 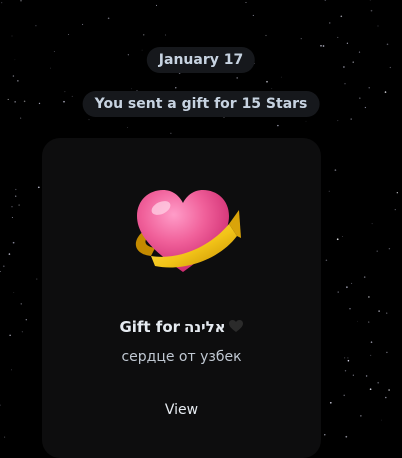 I want to click on black-heart-icon, so click(x=236, y=326).